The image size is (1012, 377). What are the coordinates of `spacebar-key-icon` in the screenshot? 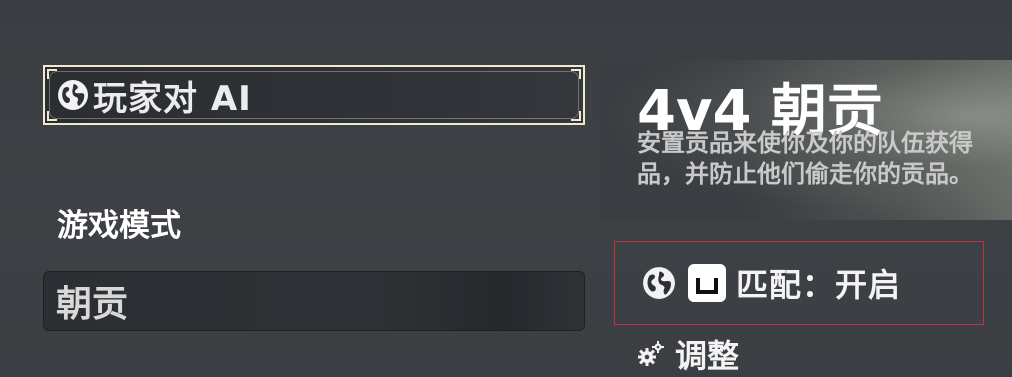 It's located at (707, 283).